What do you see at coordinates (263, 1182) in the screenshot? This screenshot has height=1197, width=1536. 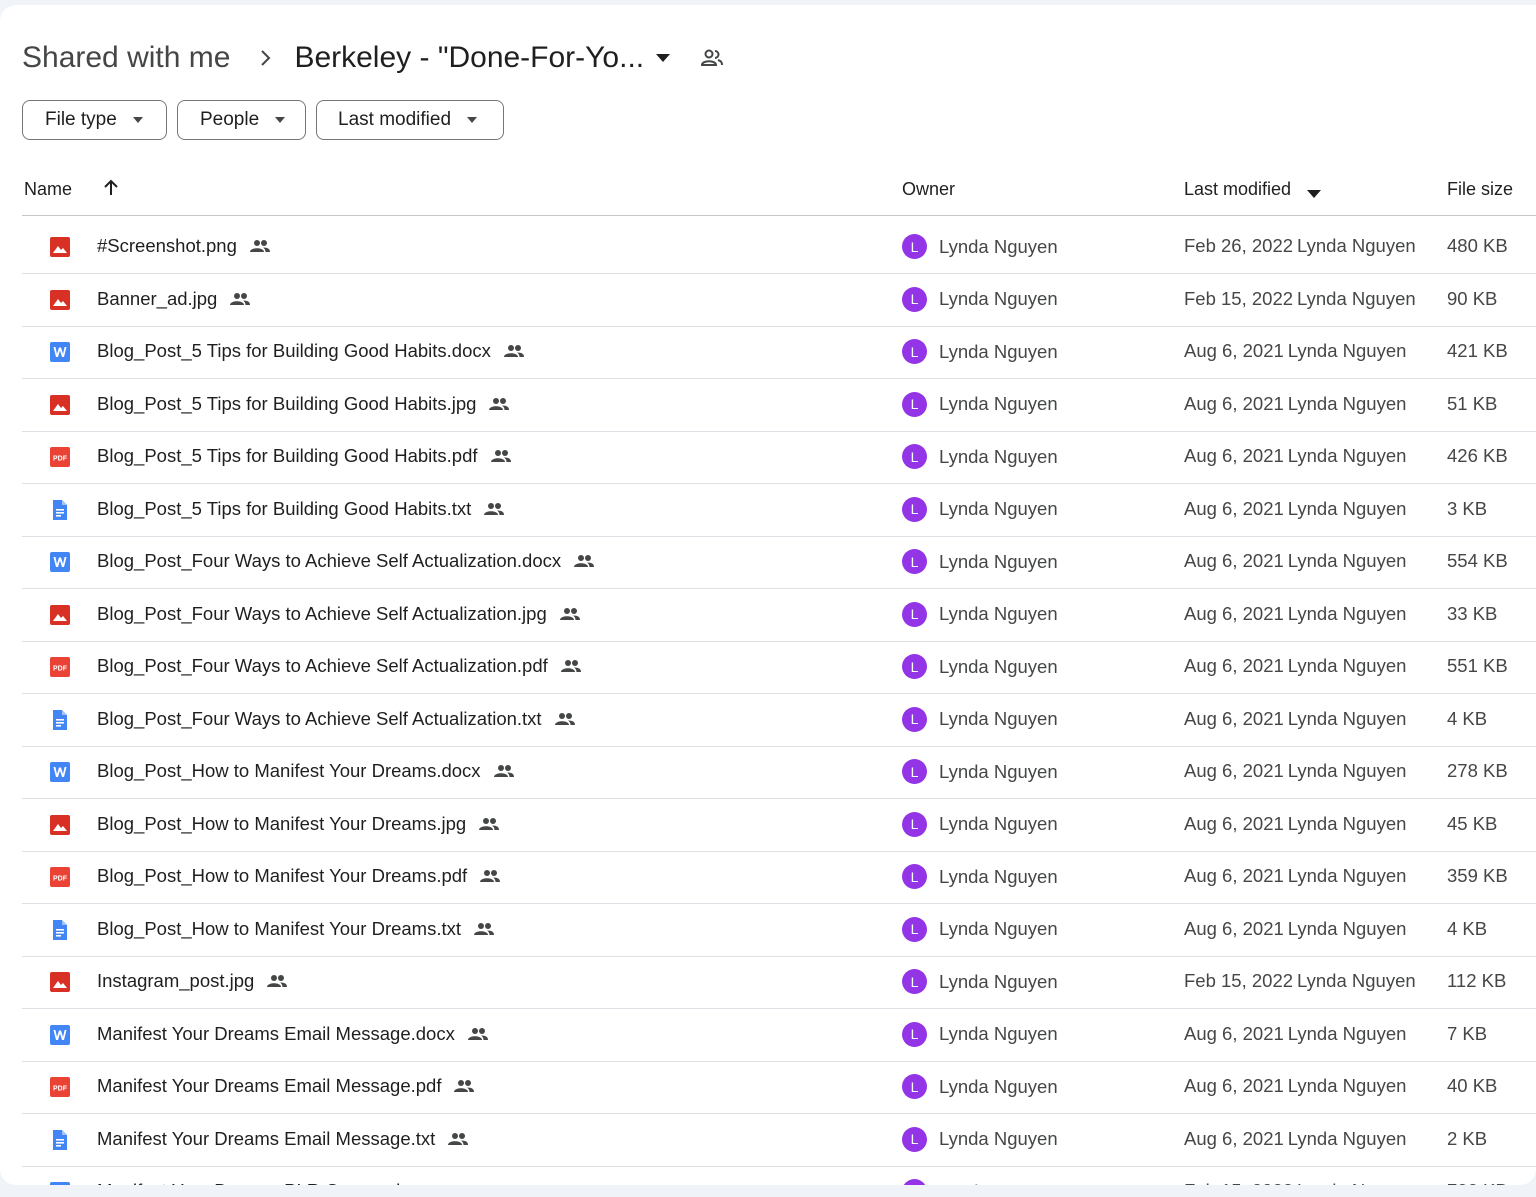 I see `file-name-text: Manifest Your Dreams PLR Course.docx` at bounding box center [263, 1182].